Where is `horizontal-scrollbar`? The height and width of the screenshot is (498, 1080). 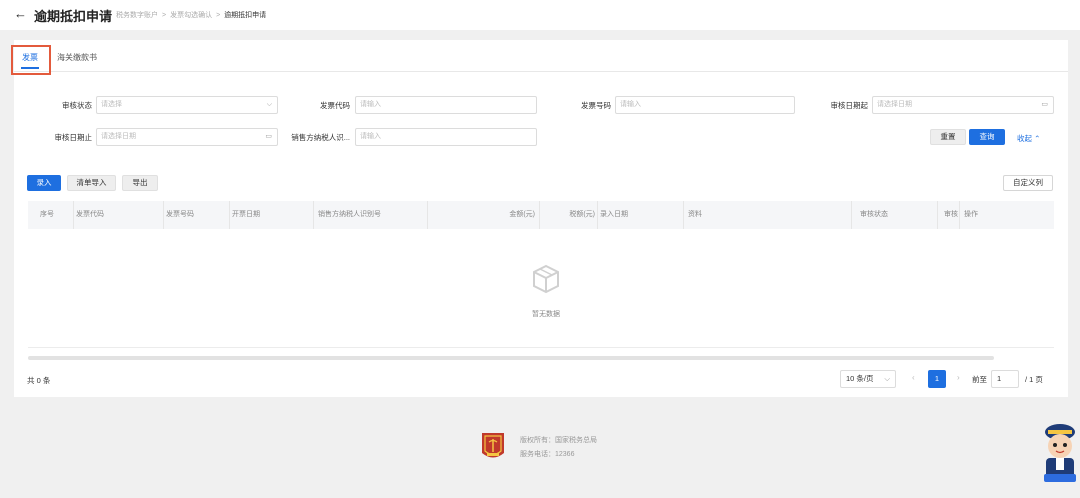
horizontal-scrollbar is located at coordinates (511, 358).